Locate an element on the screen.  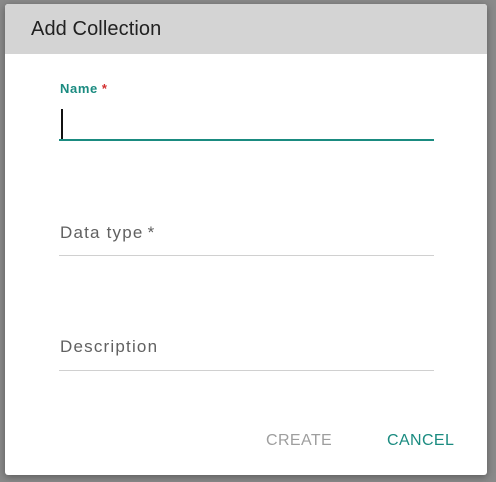
name-required-mark: * is located at coordinates (104, 88).